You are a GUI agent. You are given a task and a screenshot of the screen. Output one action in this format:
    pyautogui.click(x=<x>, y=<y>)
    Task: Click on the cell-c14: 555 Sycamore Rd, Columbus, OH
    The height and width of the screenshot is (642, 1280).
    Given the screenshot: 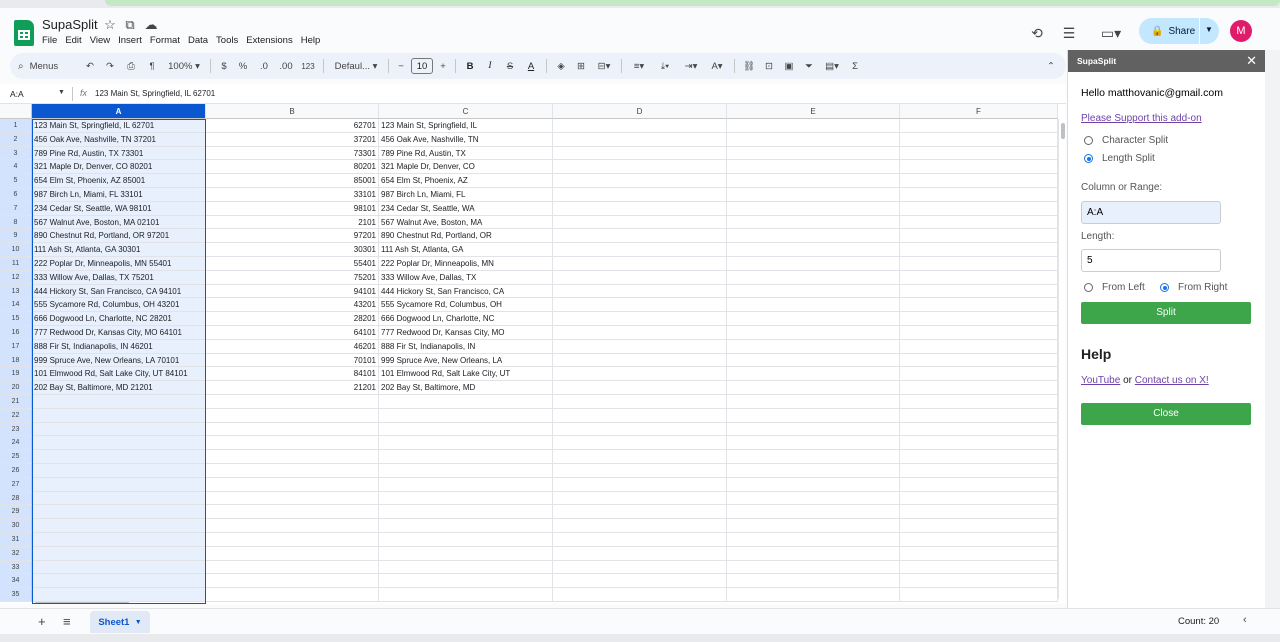 What is the action you would take?
    pyautogui.click(x=466, y=305)
    